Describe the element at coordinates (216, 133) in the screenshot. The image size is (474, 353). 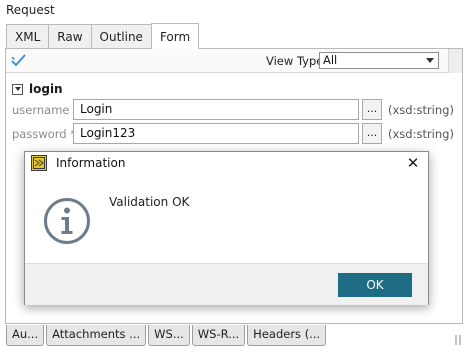
I see `password-field: Login123` at that location.